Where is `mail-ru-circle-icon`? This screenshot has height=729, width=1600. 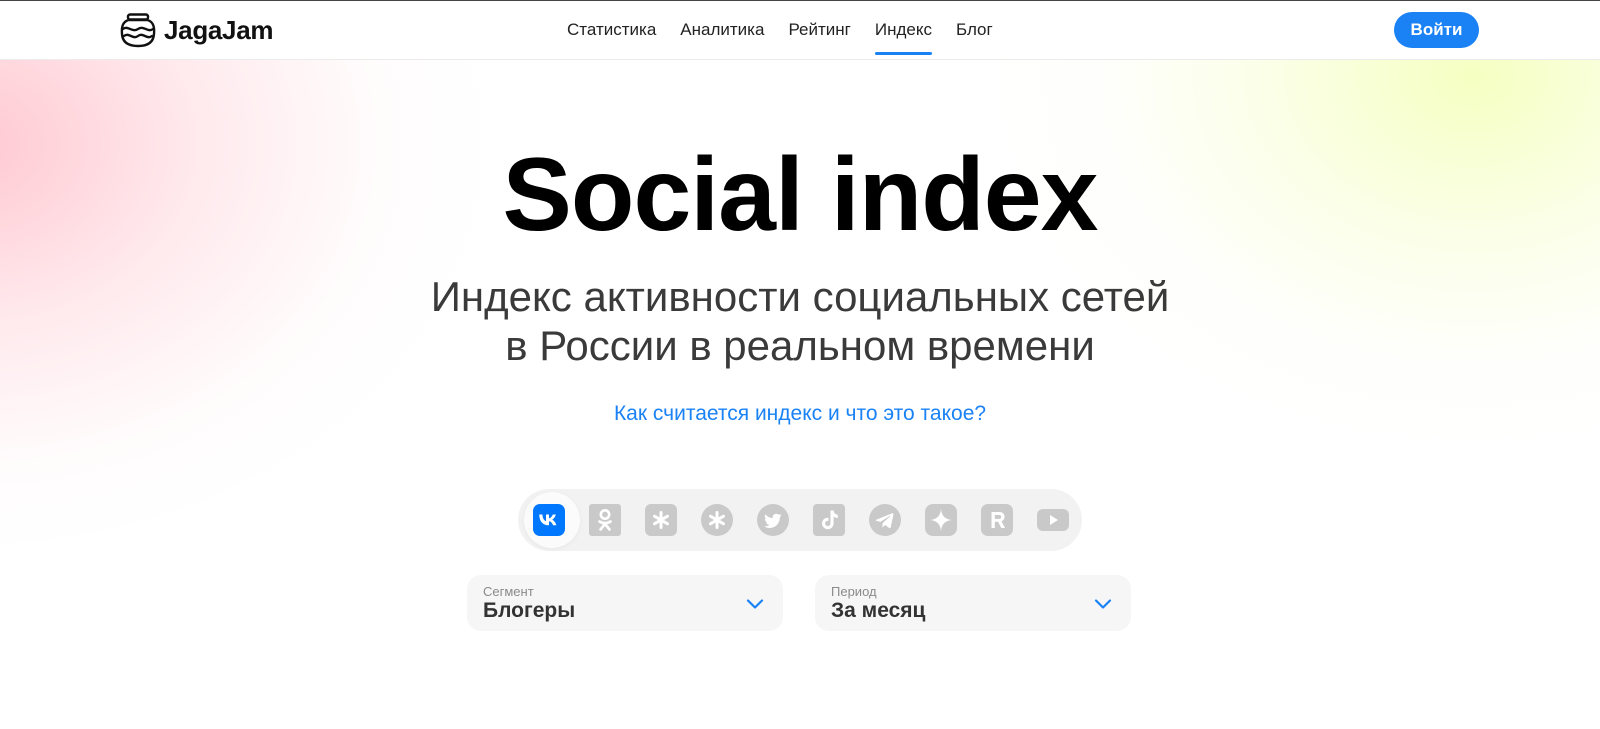 mail-ru-circle-icon is located at coordinates (717, 520).